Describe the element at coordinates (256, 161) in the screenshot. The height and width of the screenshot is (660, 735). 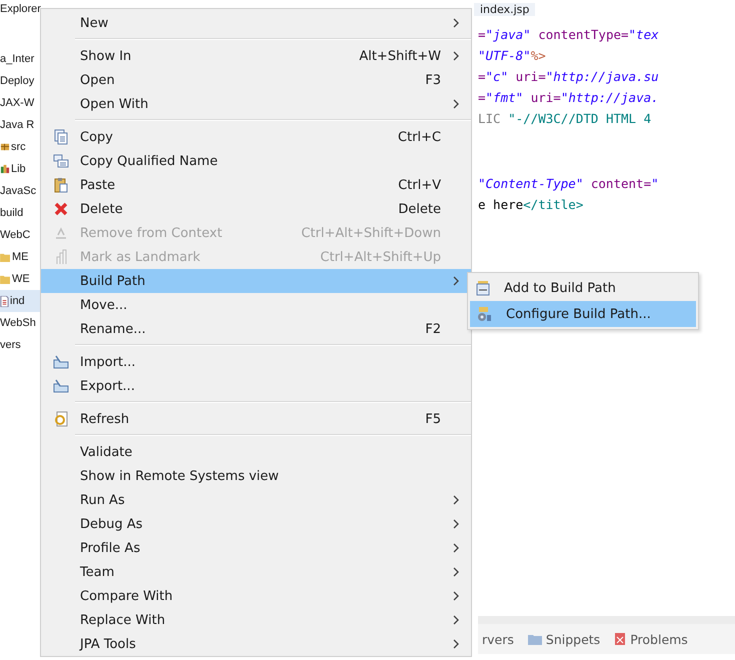
I see `menu-item: Copy Qualified Name` at that location.